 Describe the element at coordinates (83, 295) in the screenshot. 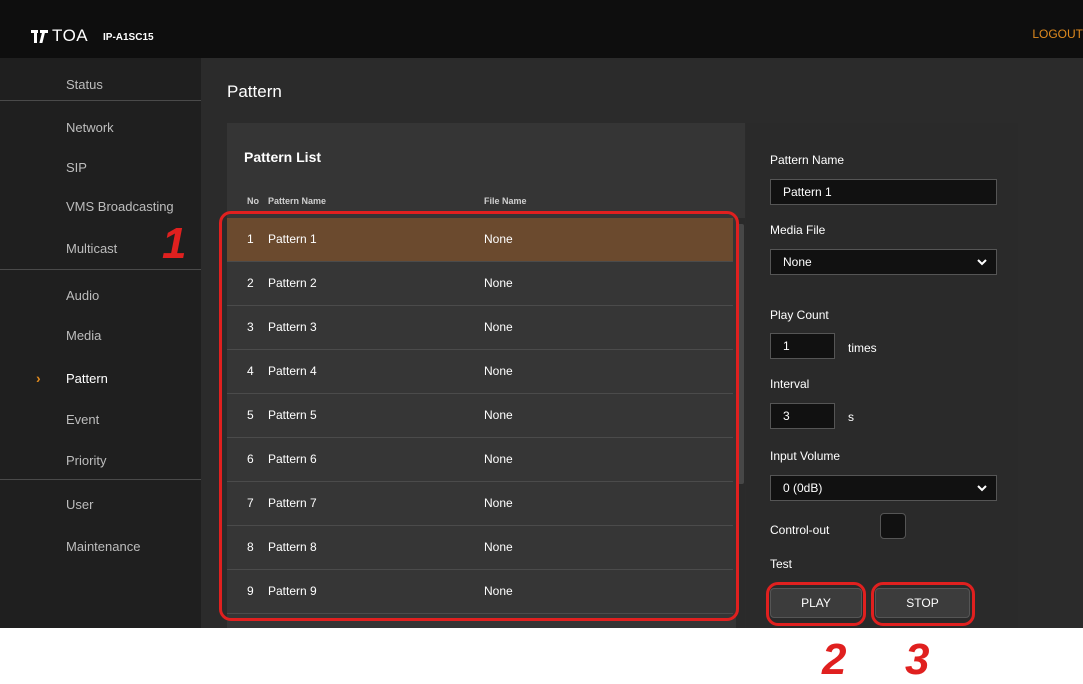

I see `sidebar-item-label: Audio` at that location.